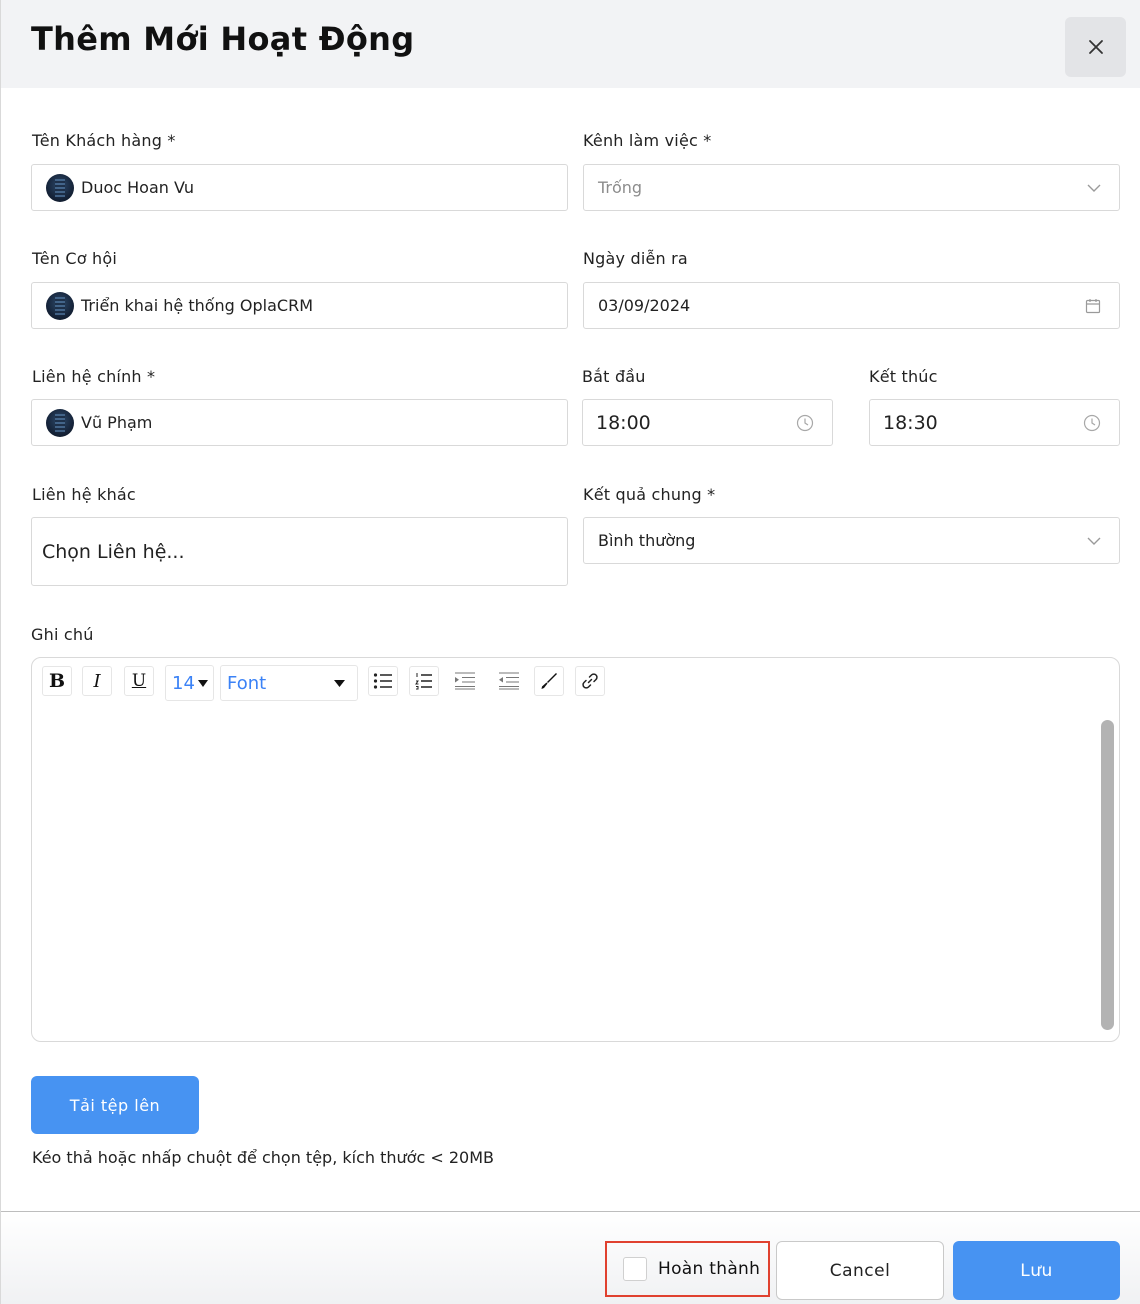 The width and height of the screenshot is (1140, 1304). What do you see at coordinates (289, 683) in the screenshot?
I see `font-family-select: Font` at bounding box center [289, 683].